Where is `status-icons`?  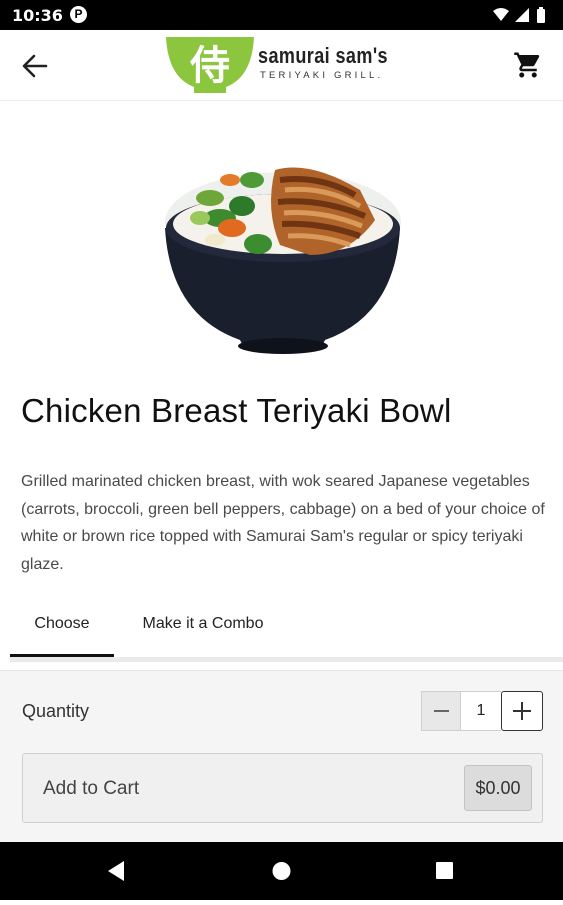
status-icons is located at coordinates (521, 17).